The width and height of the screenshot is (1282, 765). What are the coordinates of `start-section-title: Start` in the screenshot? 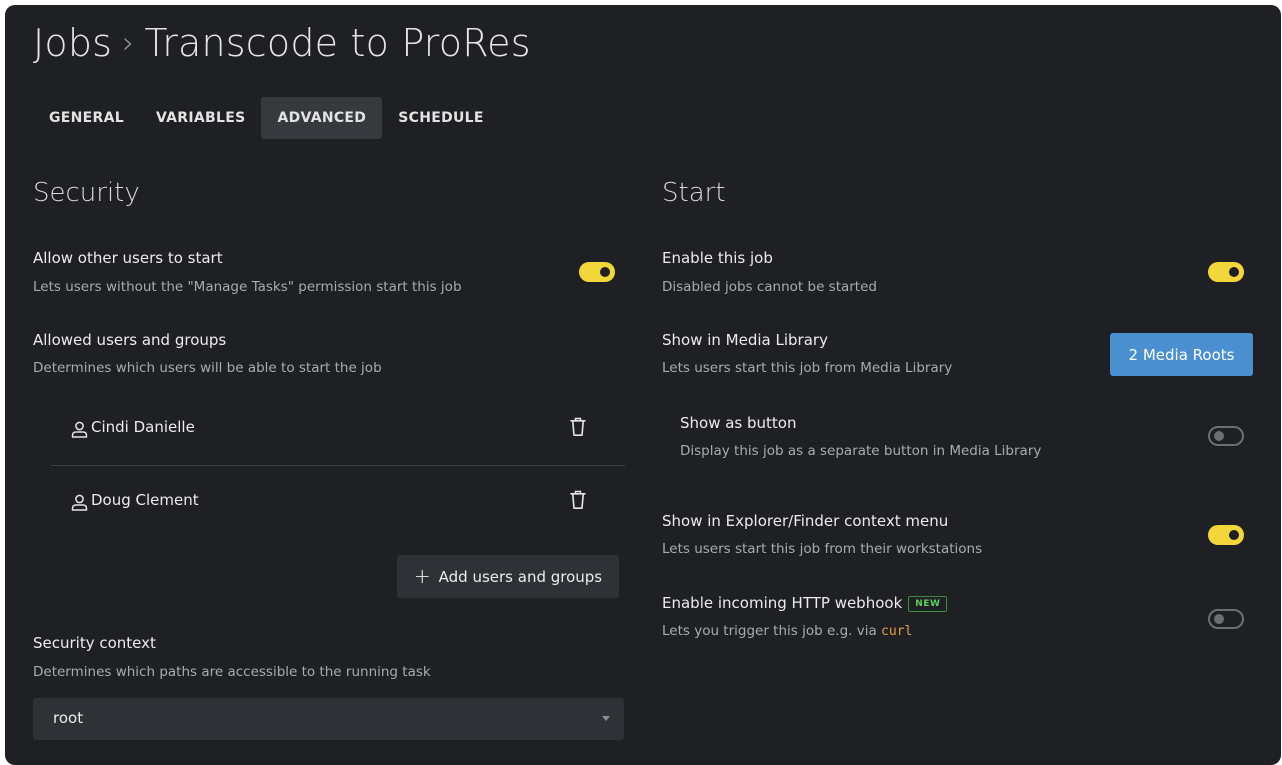 It's located at (694, 193).